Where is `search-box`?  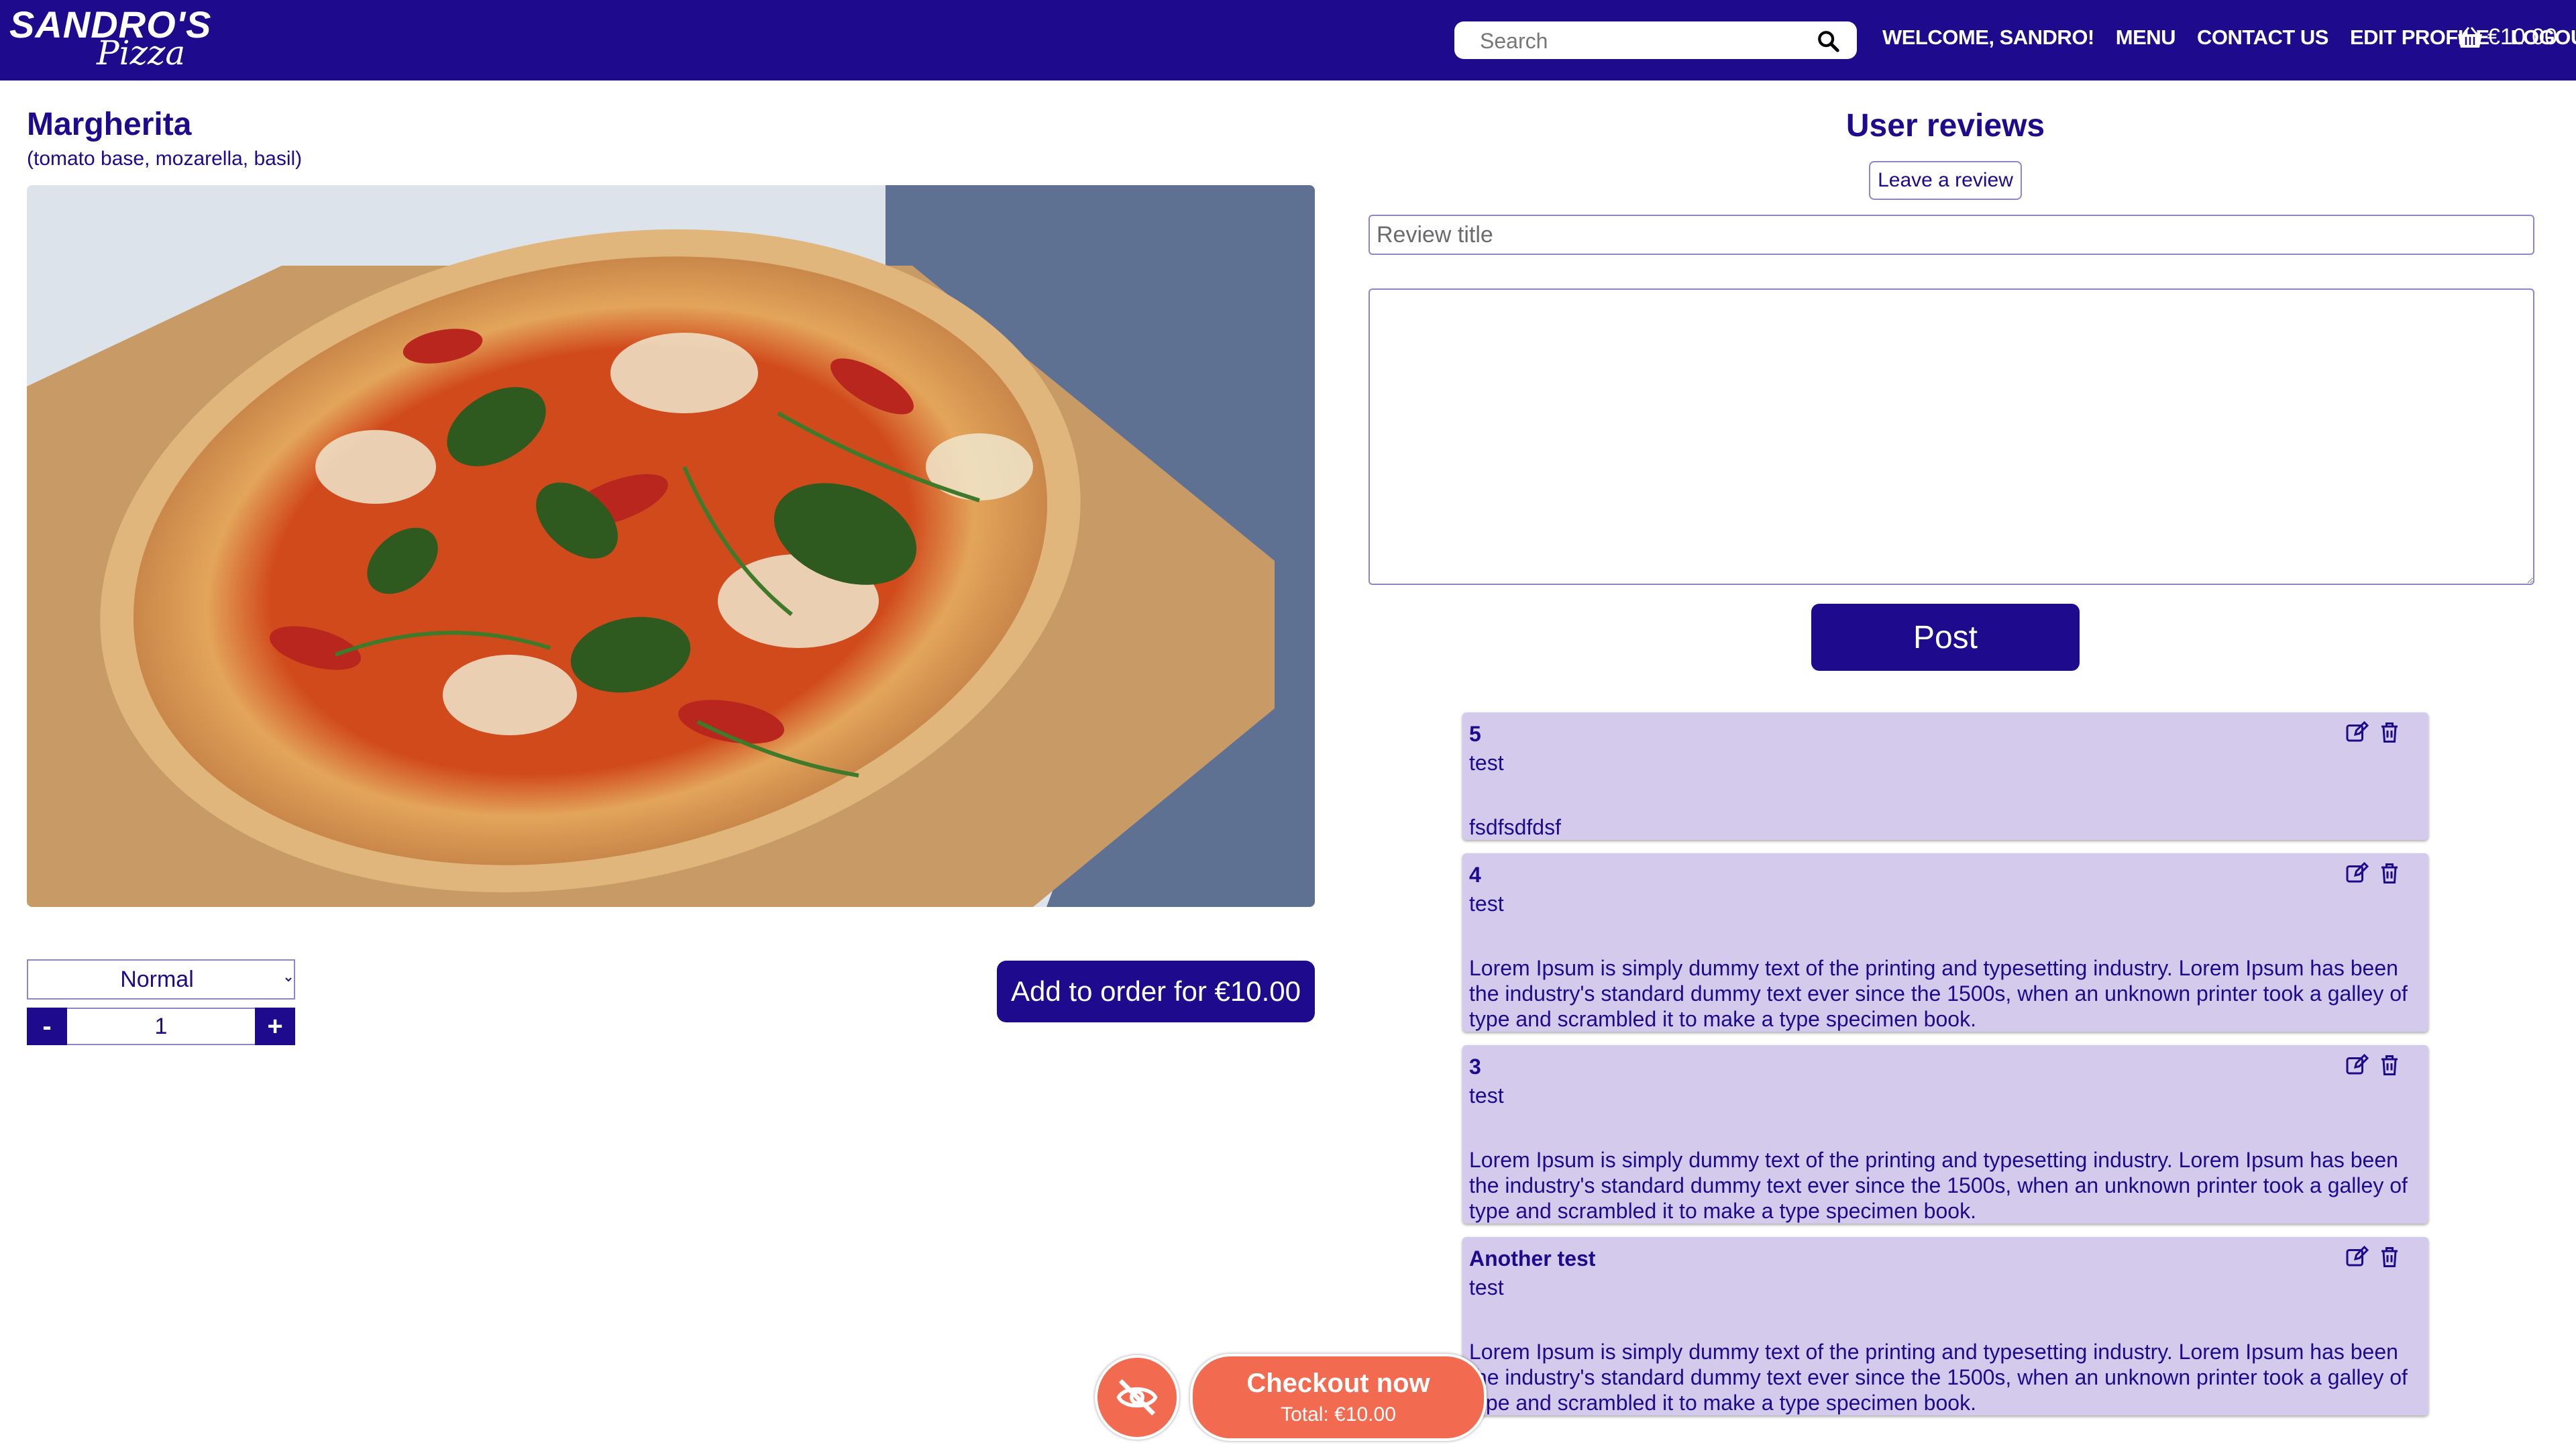 search-box is located at coordinates (1655, 40).